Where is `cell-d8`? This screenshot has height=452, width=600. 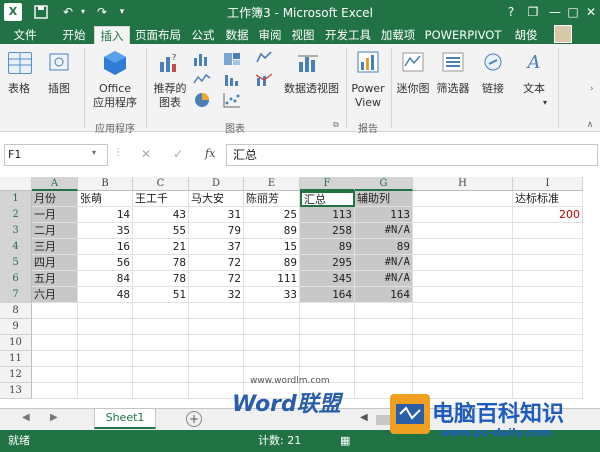 cell-d8 is located at coordinates (216, 311).